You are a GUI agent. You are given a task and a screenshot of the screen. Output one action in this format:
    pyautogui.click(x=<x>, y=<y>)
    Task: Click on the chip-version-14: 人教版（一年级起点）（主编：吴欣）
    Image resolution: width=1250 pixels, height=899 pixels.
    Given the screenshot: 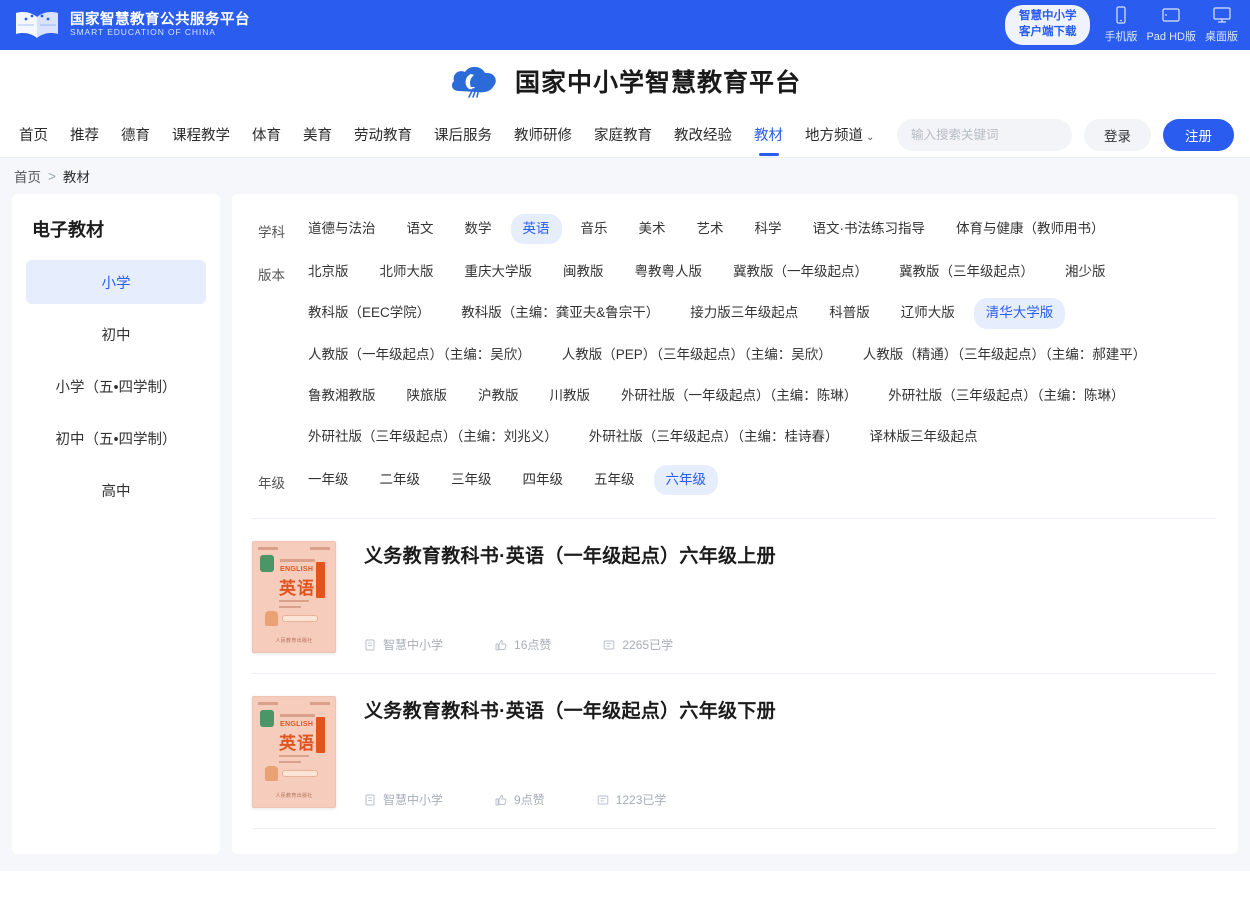 What is the action you would take?
    pyautogui.click(x=419, y=355)
    